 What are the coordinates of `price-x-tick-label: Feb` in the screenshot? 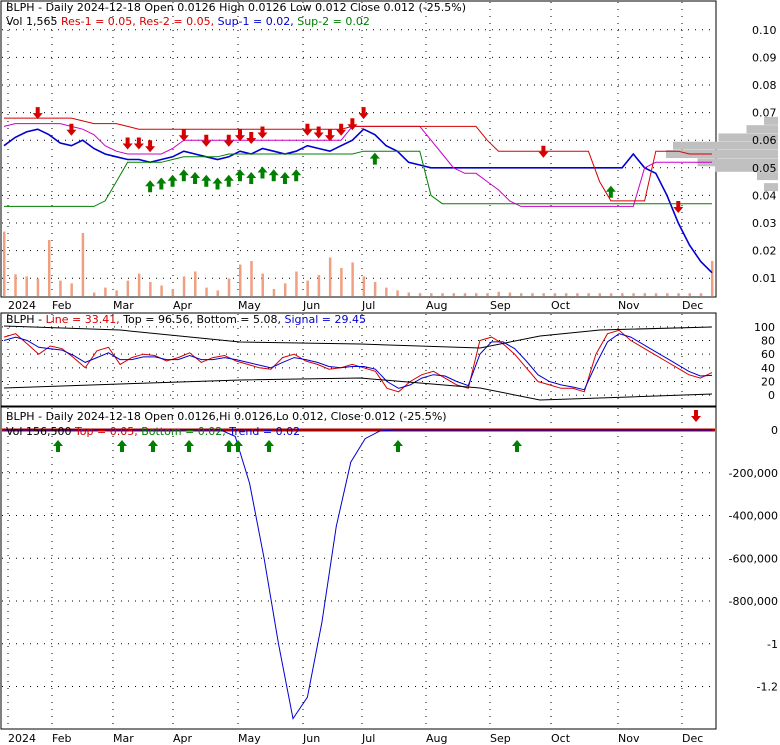 It's located at (61, 305).